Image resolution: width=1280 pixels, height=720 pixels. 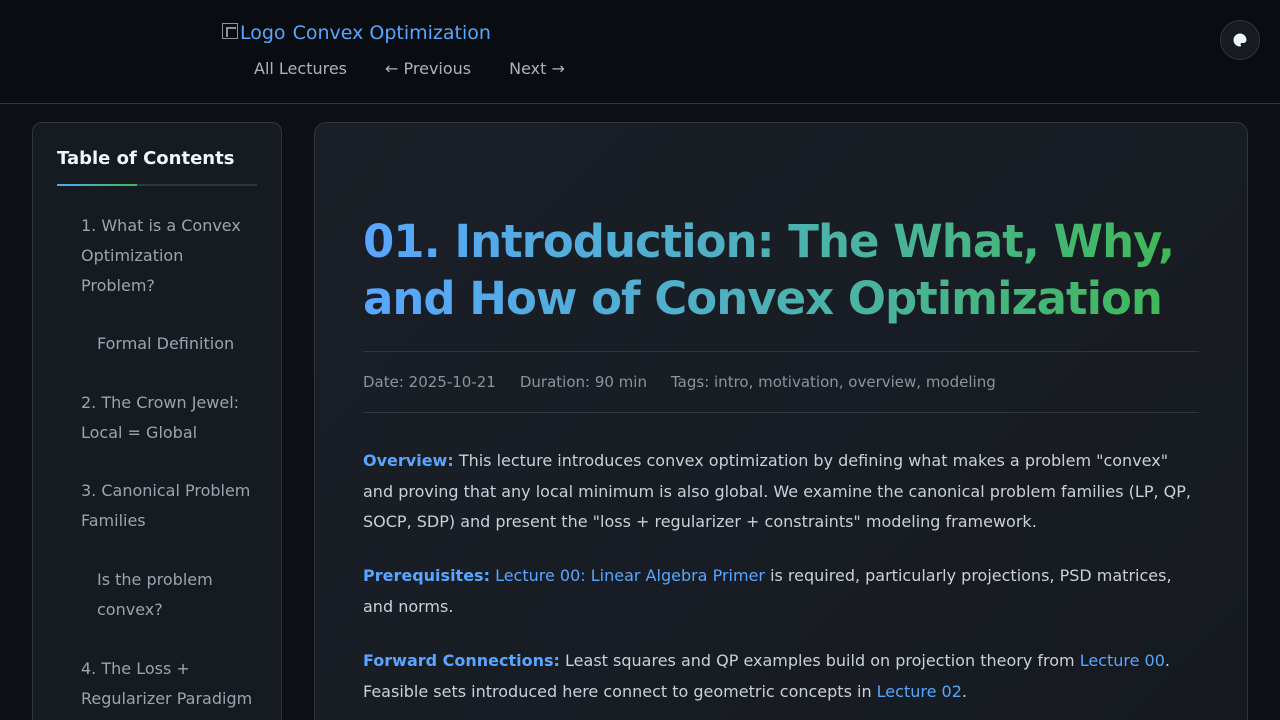 What do you see at coordinates (1122, 660) in the screenshot?
I see `forward-link-lecture-00: Lecture 00` at bounding box center [1122, 660].